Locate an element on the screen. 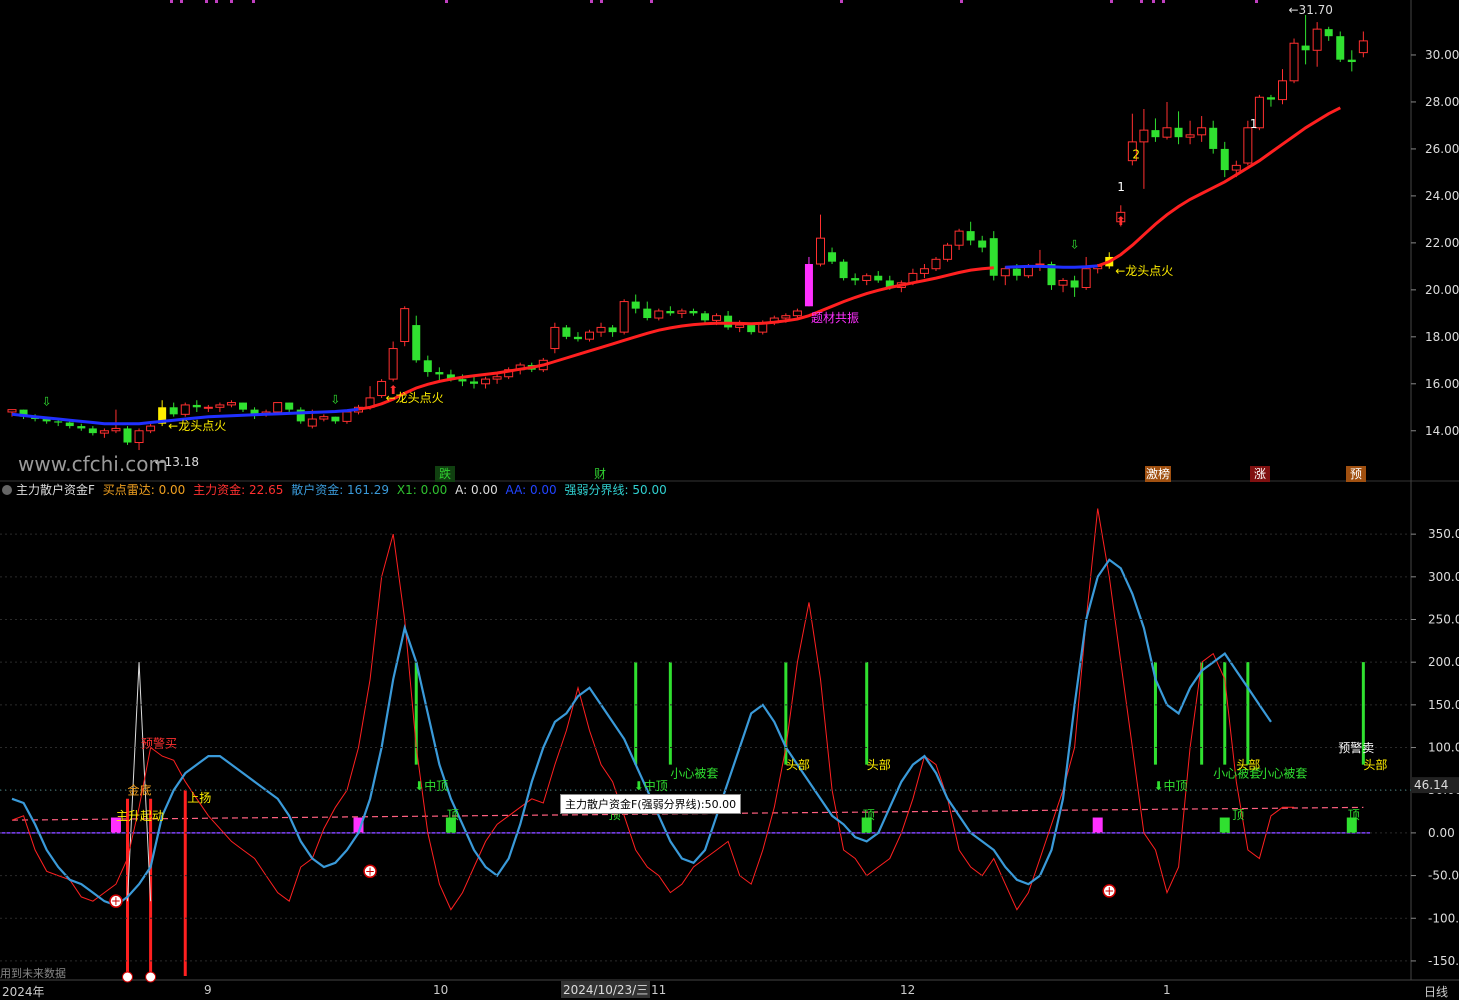 The height and width of the screenshot is (1000, 1459). price-axis-label: 28.00 is located at coordinates (1442, 102).